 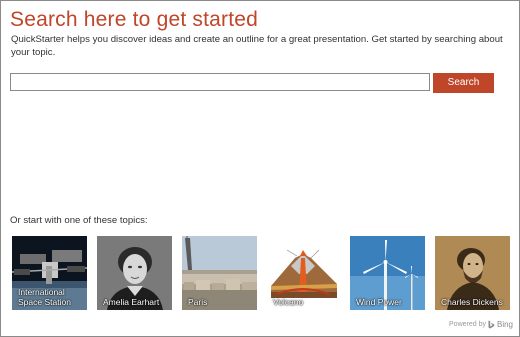 What do you see at coordinates (379, 302) in the screenshot?
I see `tile-label: Wind Power` at bounding box center [379, 302].